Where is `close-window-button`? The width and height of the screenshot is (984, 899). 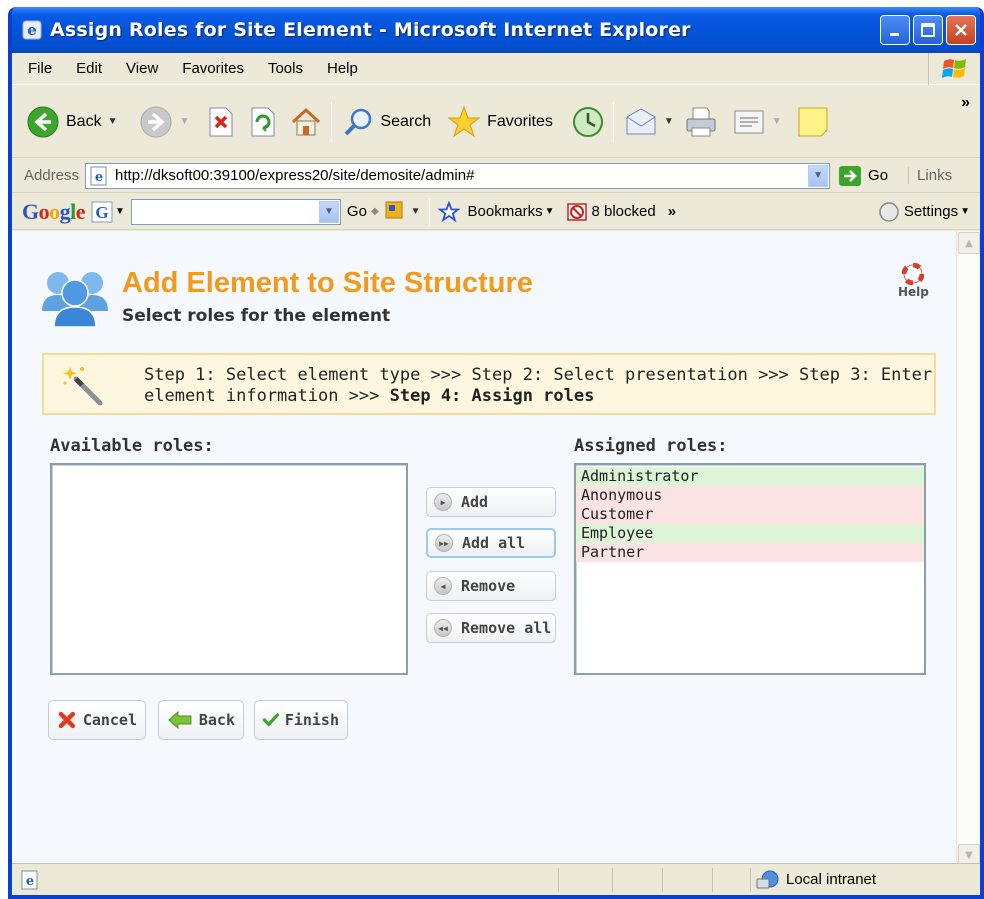
close-window-button is located at coordinates (961, 30).